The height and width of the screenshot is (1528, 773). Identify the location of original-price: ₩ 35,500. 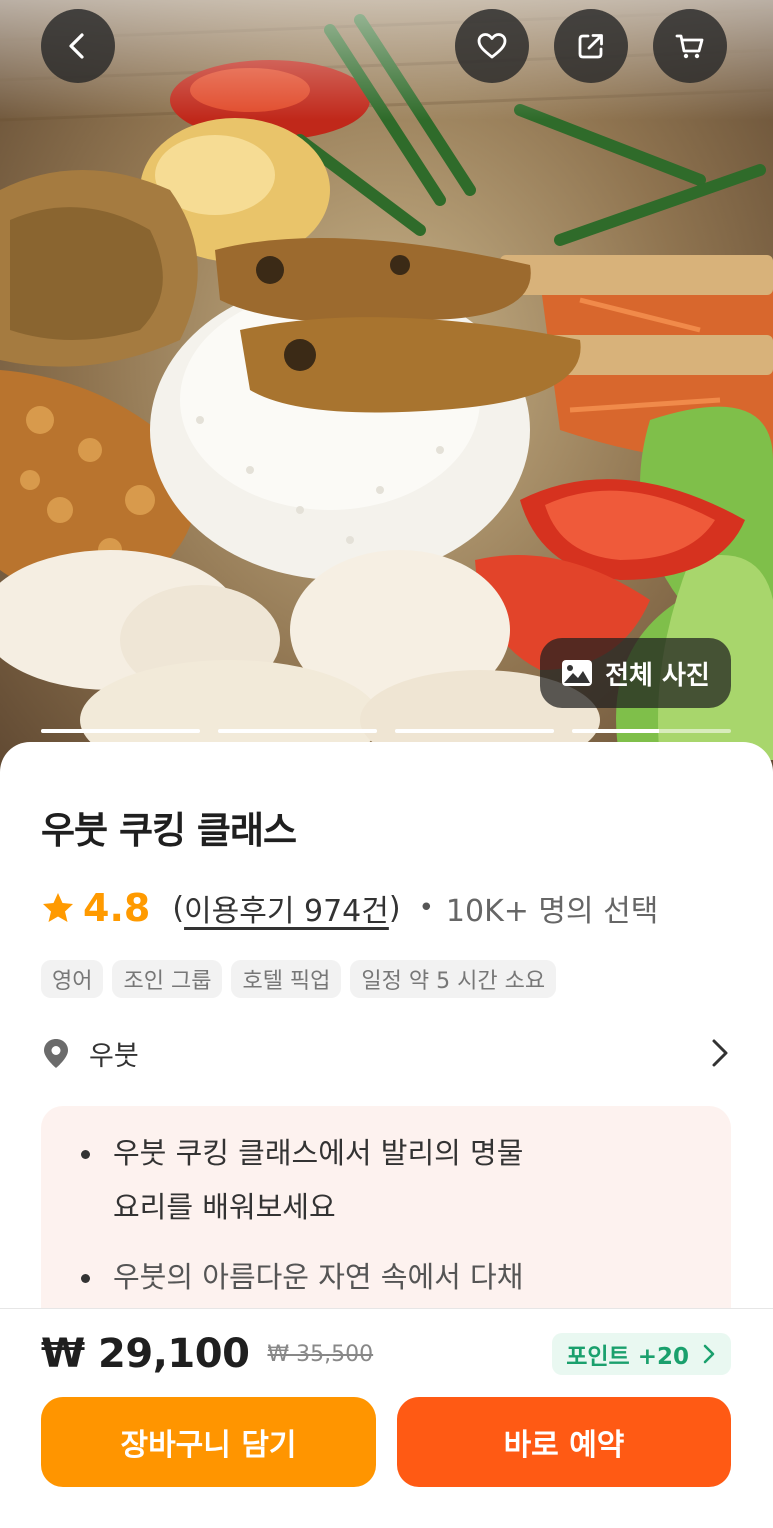
(320, 1354).